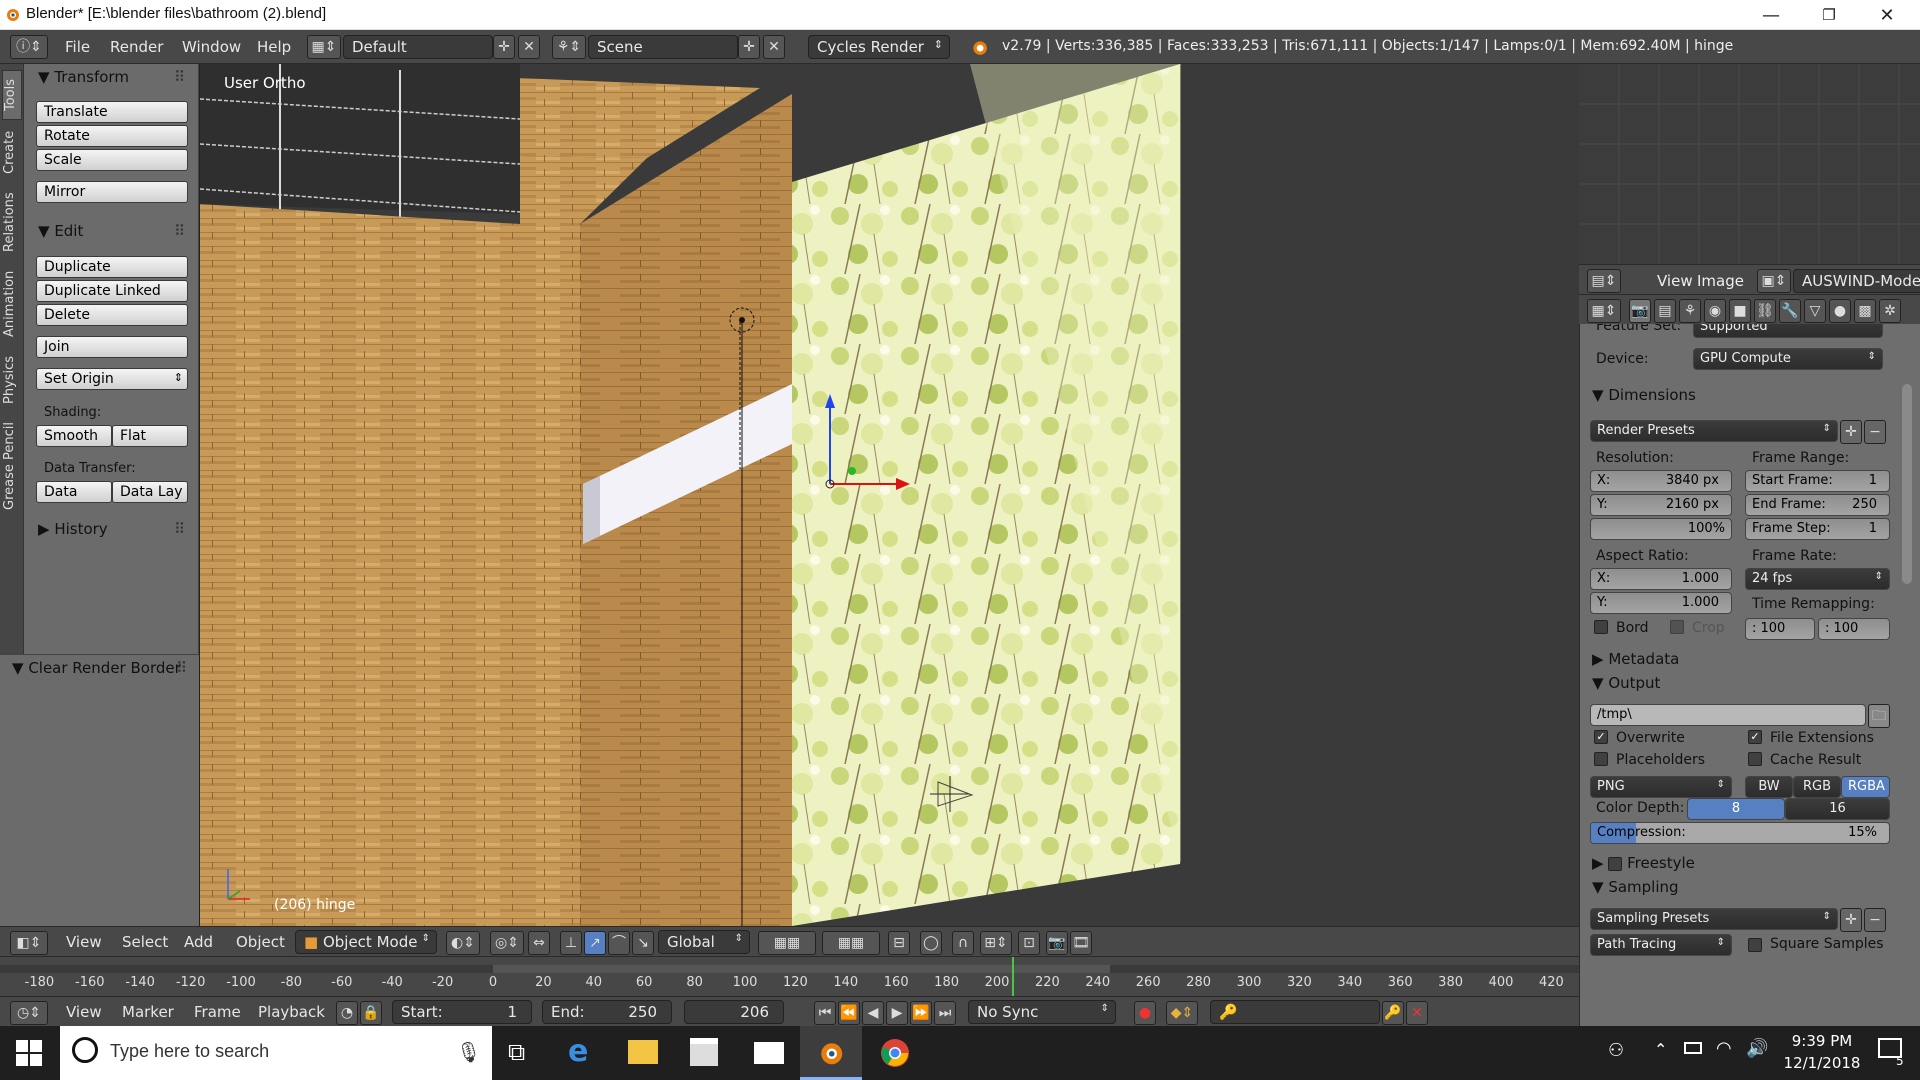  I want to click on remove-layout-icon: ✕, so click(529, 47).